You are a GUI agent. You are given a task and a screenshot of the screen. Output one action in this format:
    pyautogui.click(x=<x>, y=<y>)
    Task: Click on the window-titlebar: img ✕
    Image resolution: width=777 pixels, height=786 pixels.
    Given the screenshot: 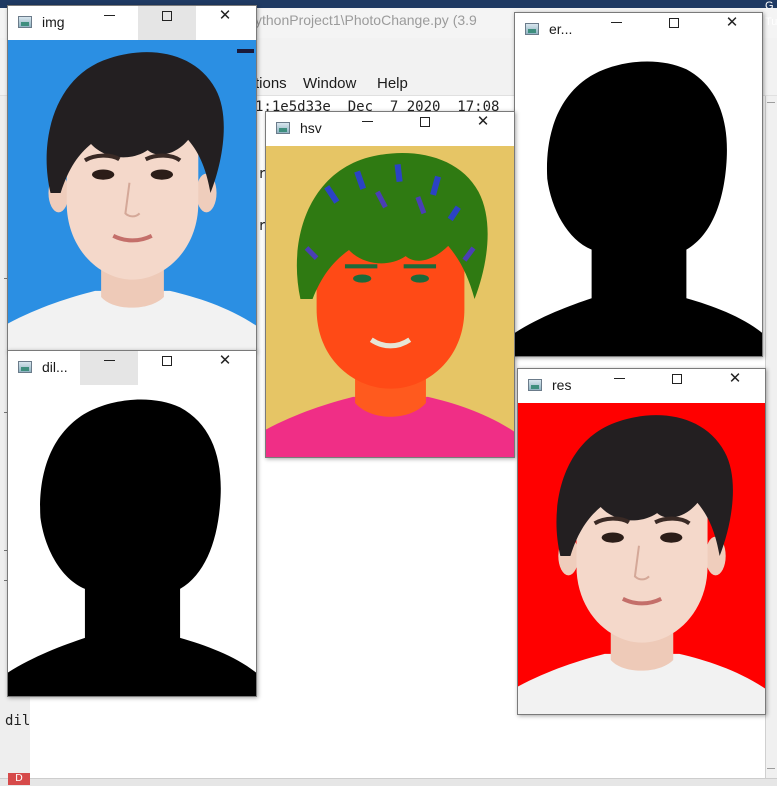 What is the action you would take?
    pyautogui.click(x=132, y=23)
    